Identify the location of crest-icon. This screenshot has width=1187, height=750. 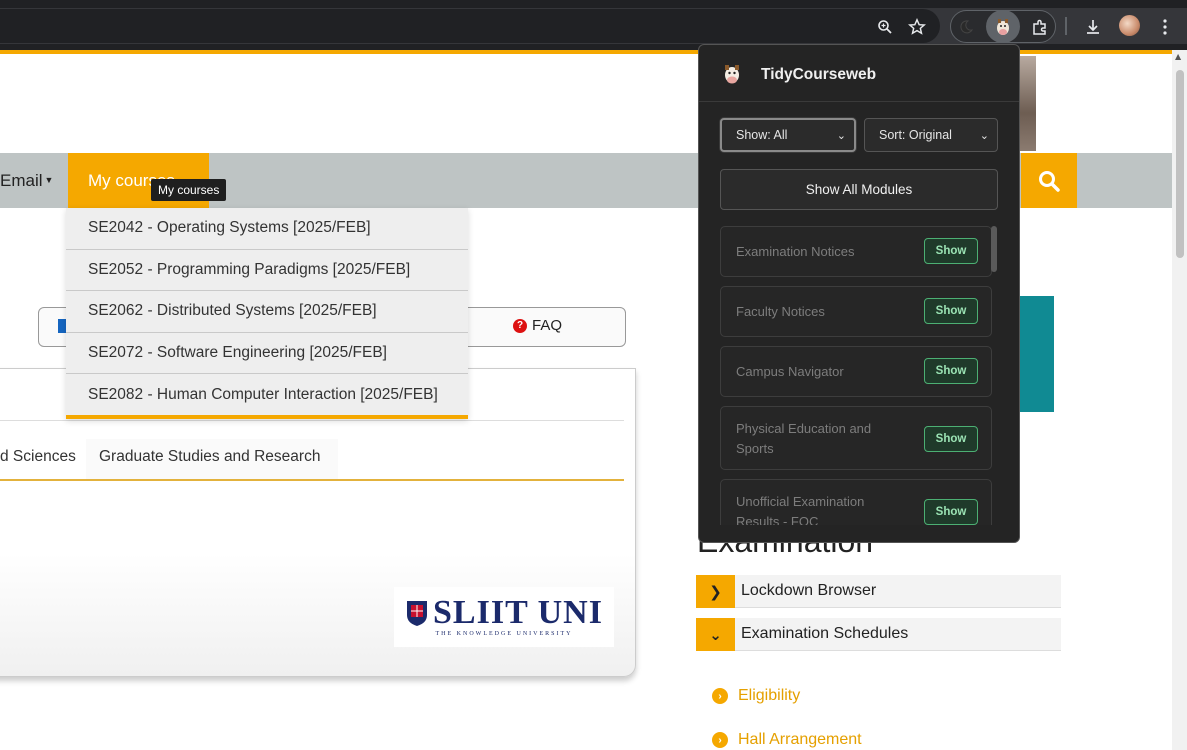
(417, 613).